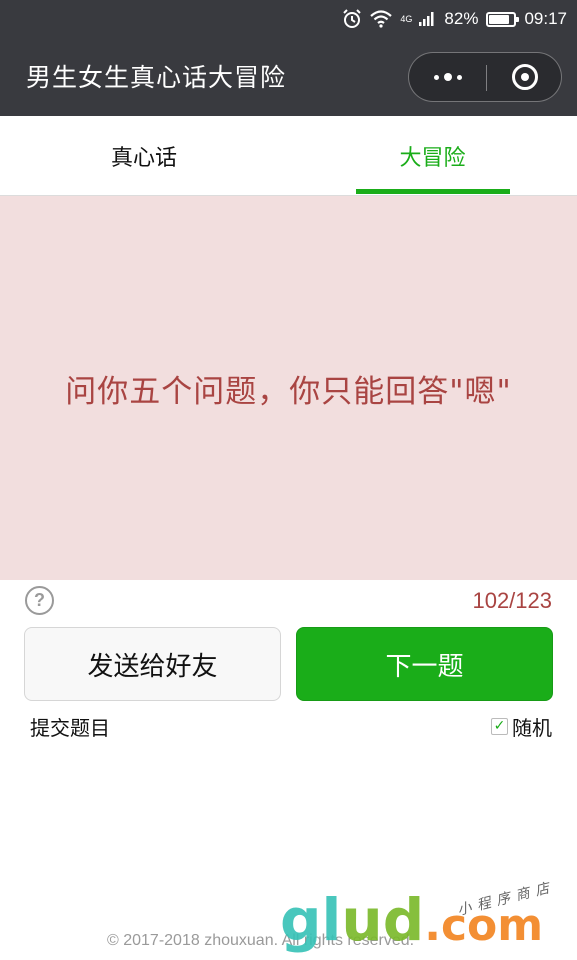  Describe the element at coordinates (433, 191) in the screenshot. I see `active-tab-indicator` at that location.